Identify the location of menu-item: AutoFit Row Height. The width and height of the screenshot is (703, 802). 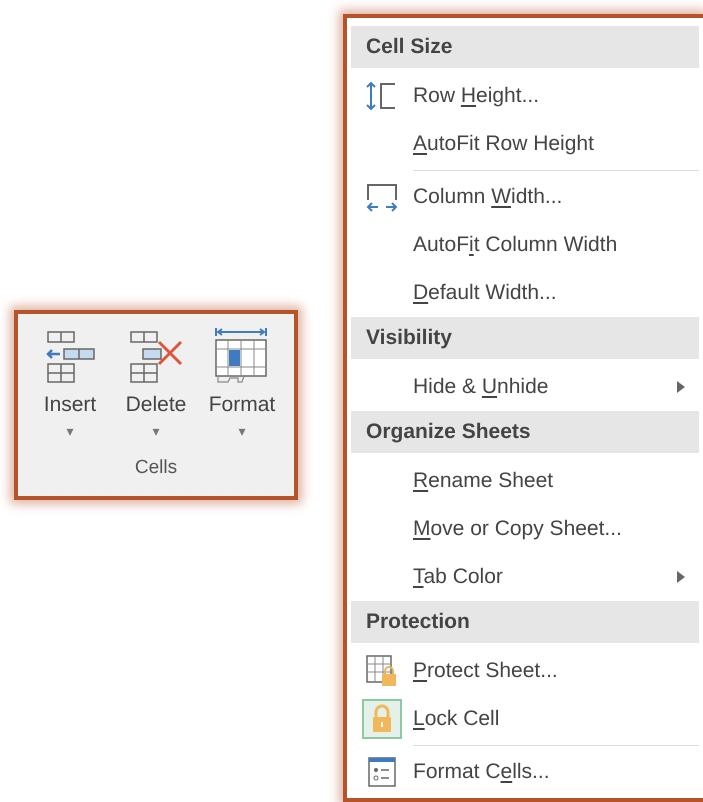
(525, 144).